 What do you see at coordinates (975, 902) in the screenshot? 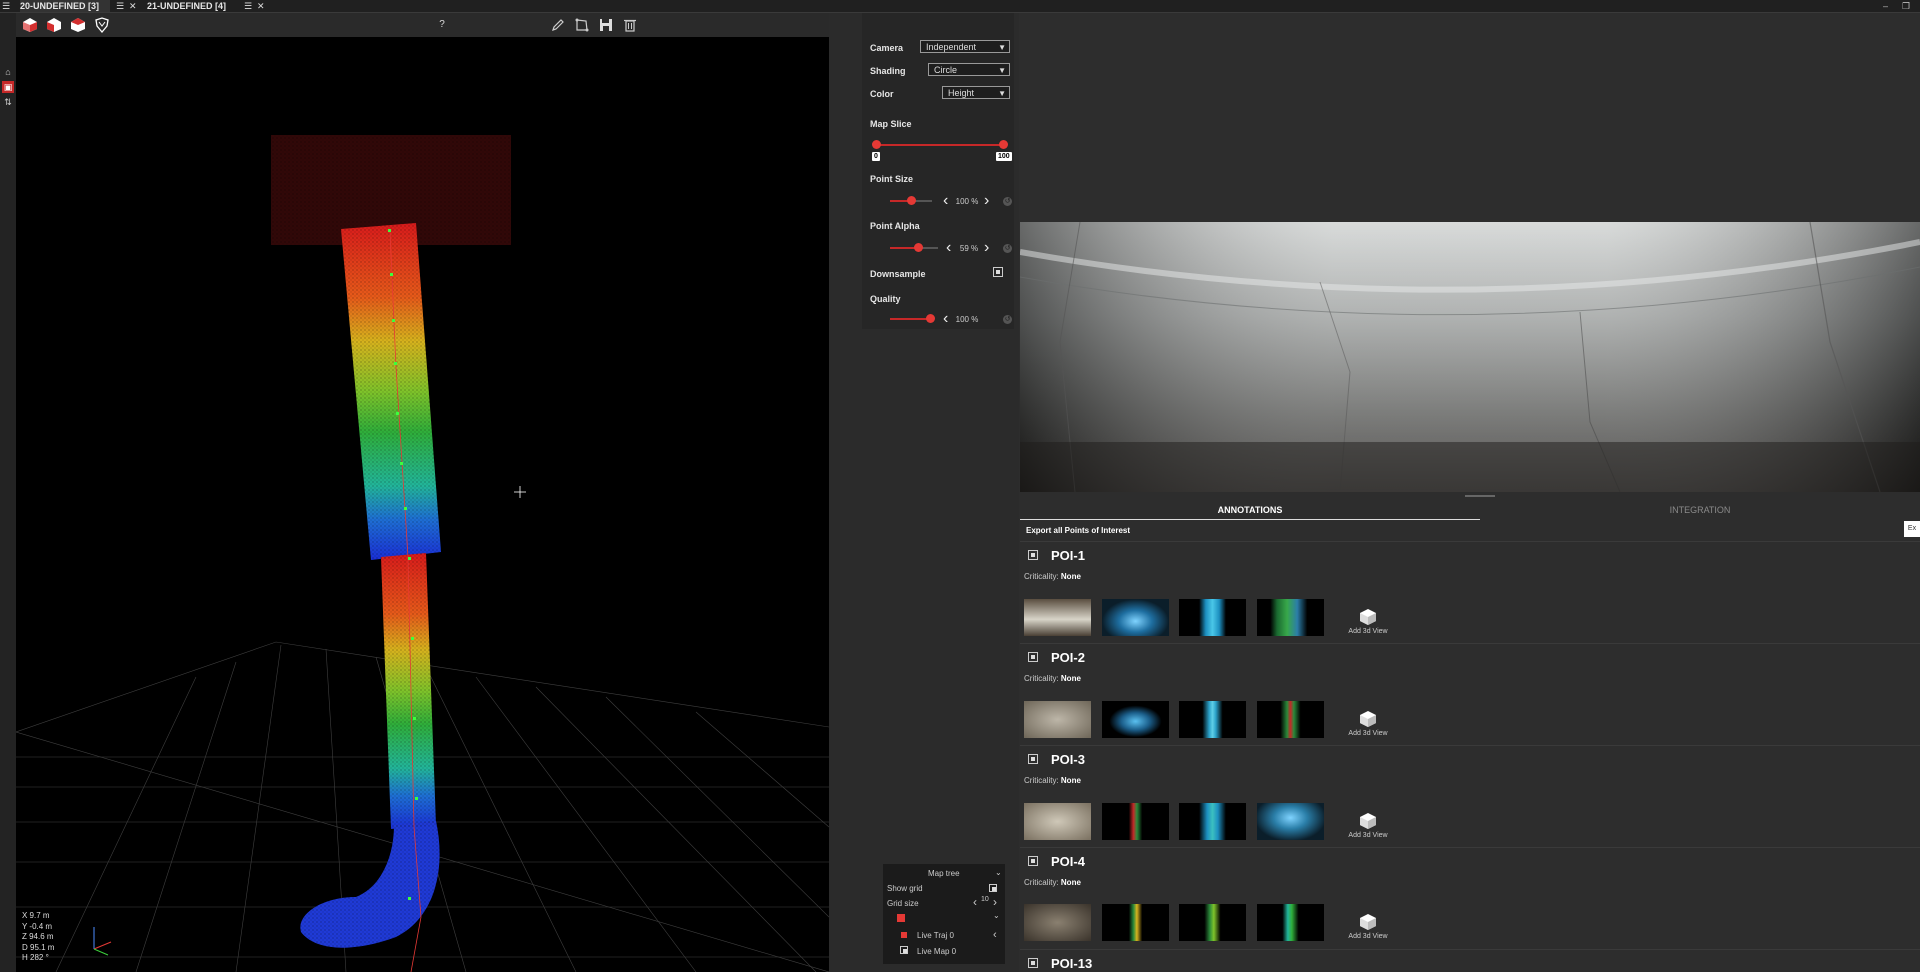
I see `grid-size-decrease-icon: ‹` at bounding box center [975, 902].